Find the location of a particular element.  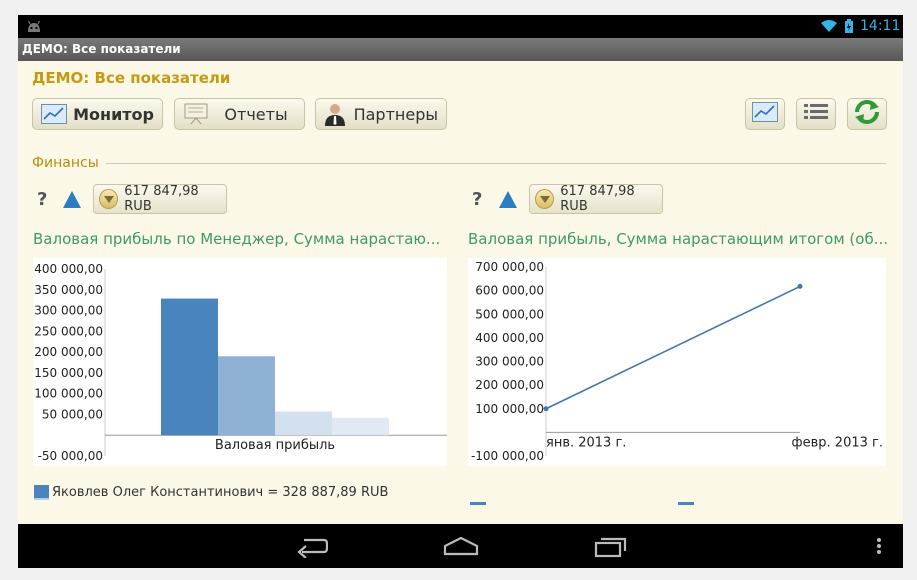

partners-button: Партнеры is located at coordinates (381, 114).